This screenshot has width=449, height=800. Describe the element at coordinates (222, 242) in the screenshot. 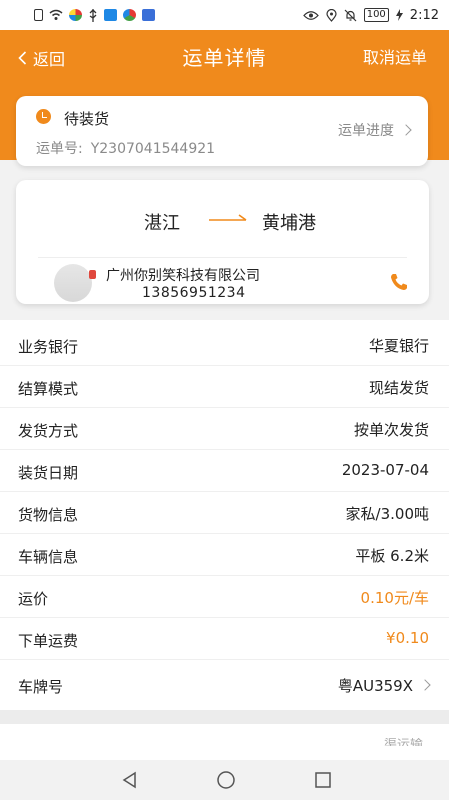

I see `route-card: 湛江 黄埔港 广州你别笑科技有限公司 13856951234` at that location.